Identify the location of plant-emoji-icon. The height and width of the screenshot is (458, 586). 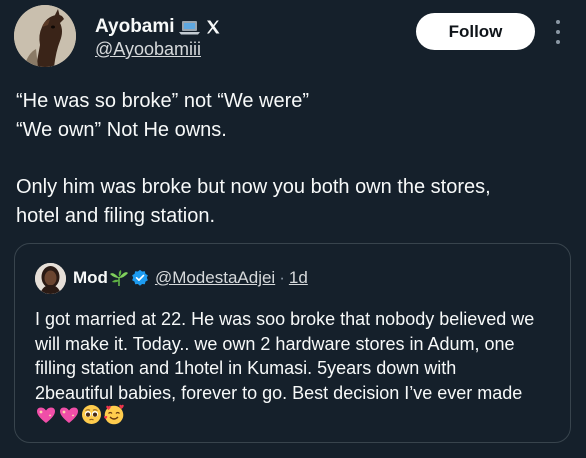
(118, 278).